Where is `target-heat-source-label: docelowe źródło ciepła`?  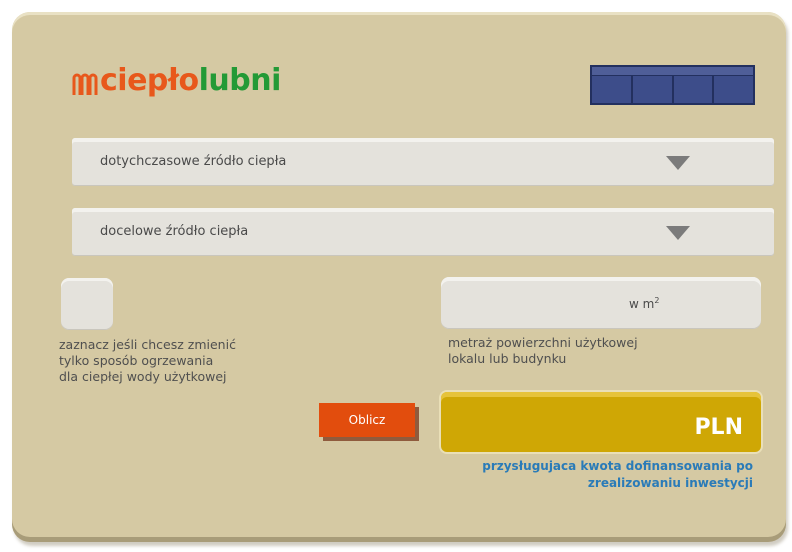
target-heat-source-label: docelowe źródło ciepła is located at coordinates (174, 231).